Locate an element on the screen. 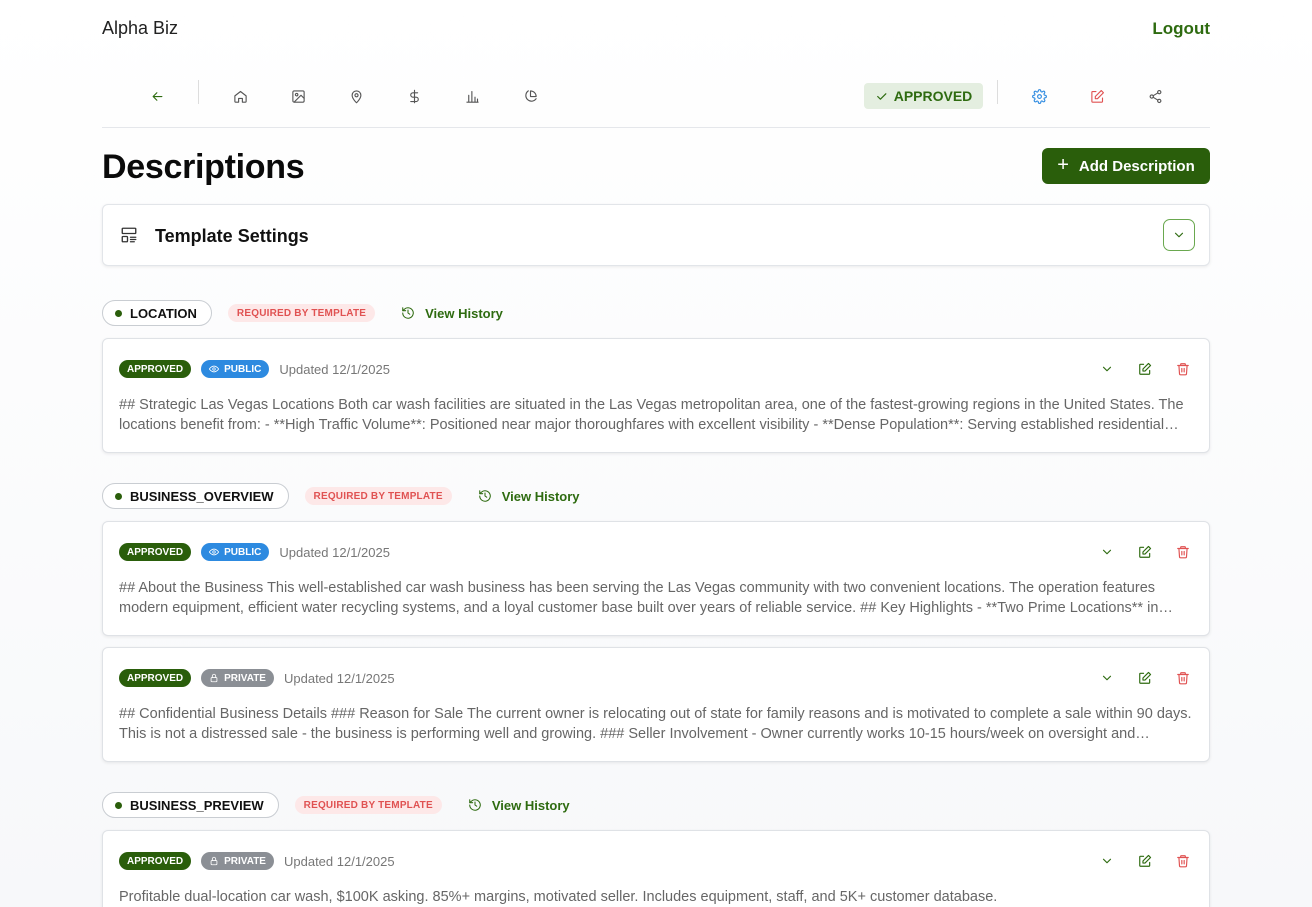 The width and height of the screenshot is (1312, 907). home-icon is located at coordinates (240, 96).